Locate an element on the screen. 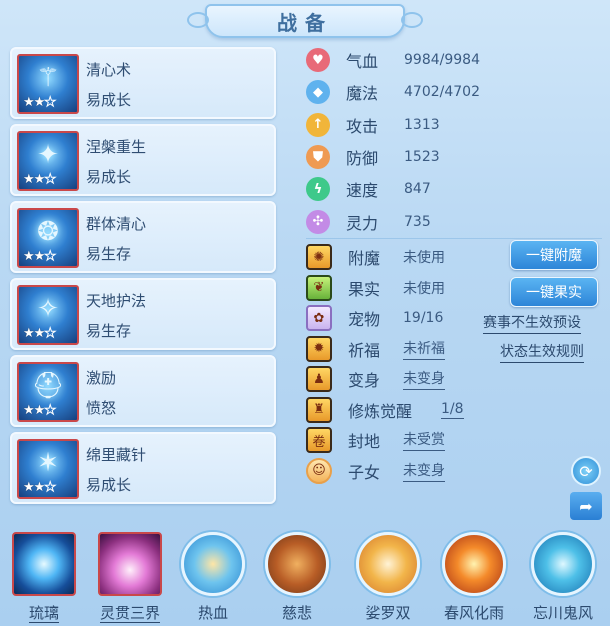  skill-row: ✶ ★★★ 绵里藏针 易成长 is located at coordinates (143, 468).